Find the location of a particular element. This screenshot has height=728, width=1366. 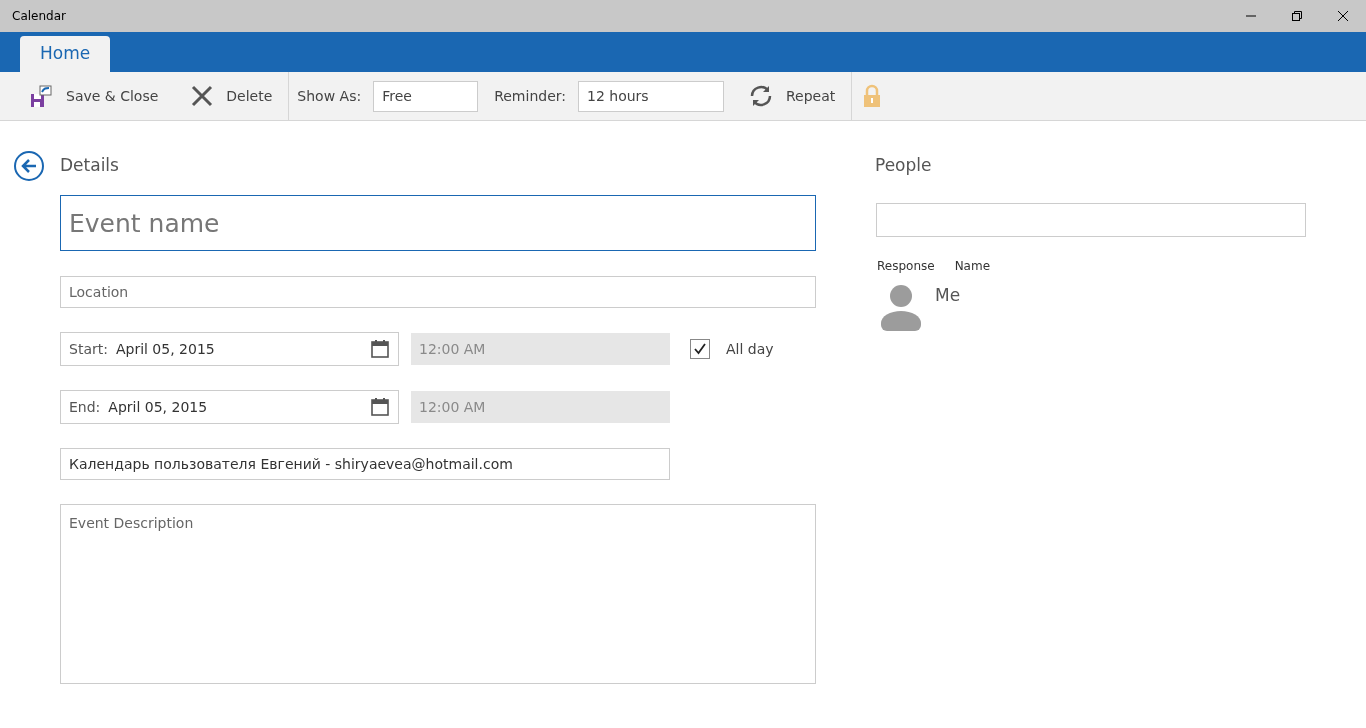

date-label: Start: is located at coordinates (88, 349).